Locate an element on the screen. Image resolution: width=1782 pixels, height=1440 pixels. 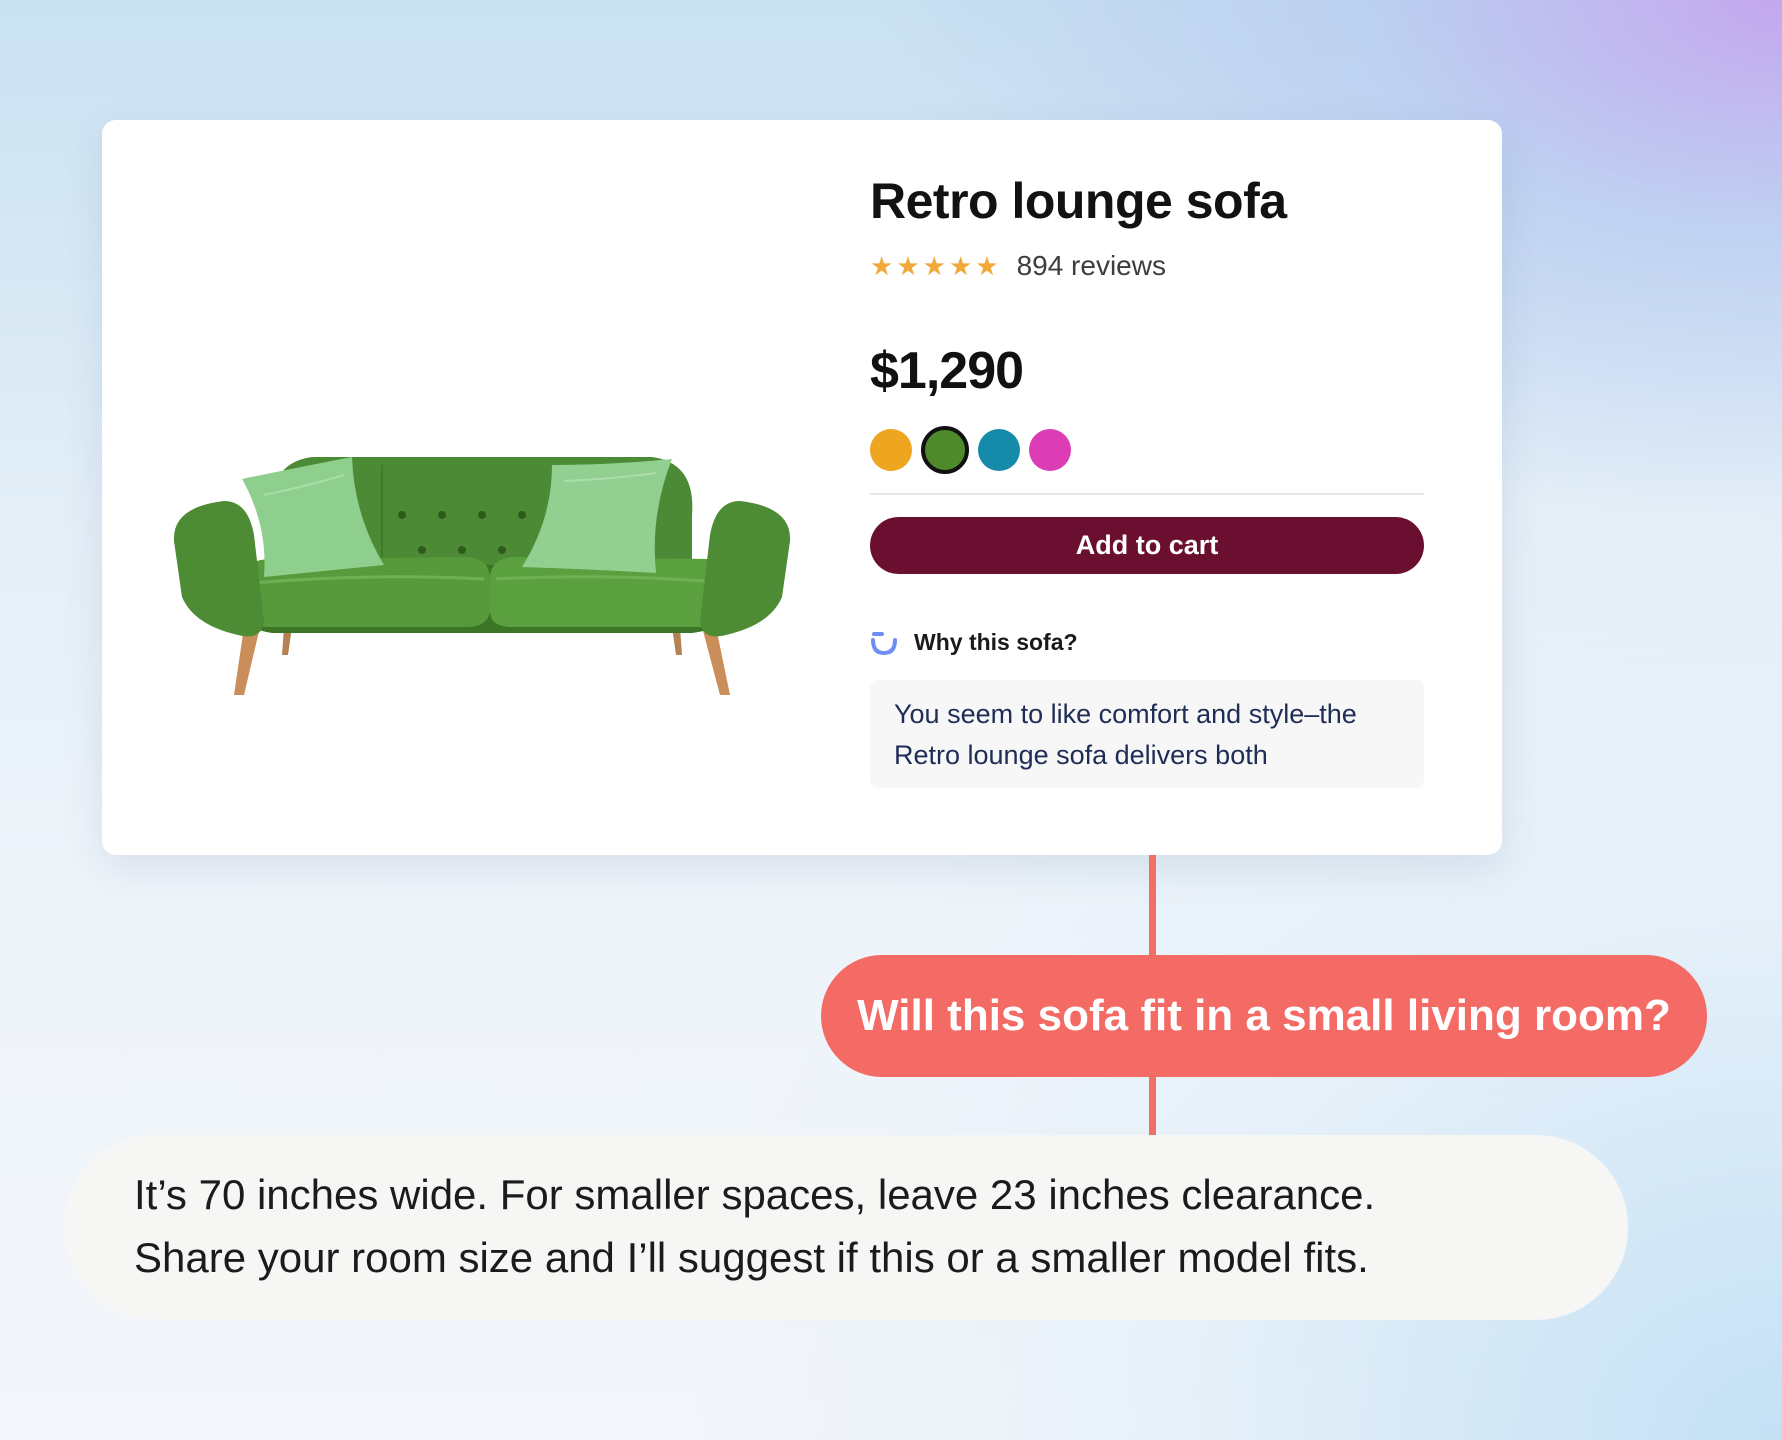
divider is located at coordinates (1147, 494).